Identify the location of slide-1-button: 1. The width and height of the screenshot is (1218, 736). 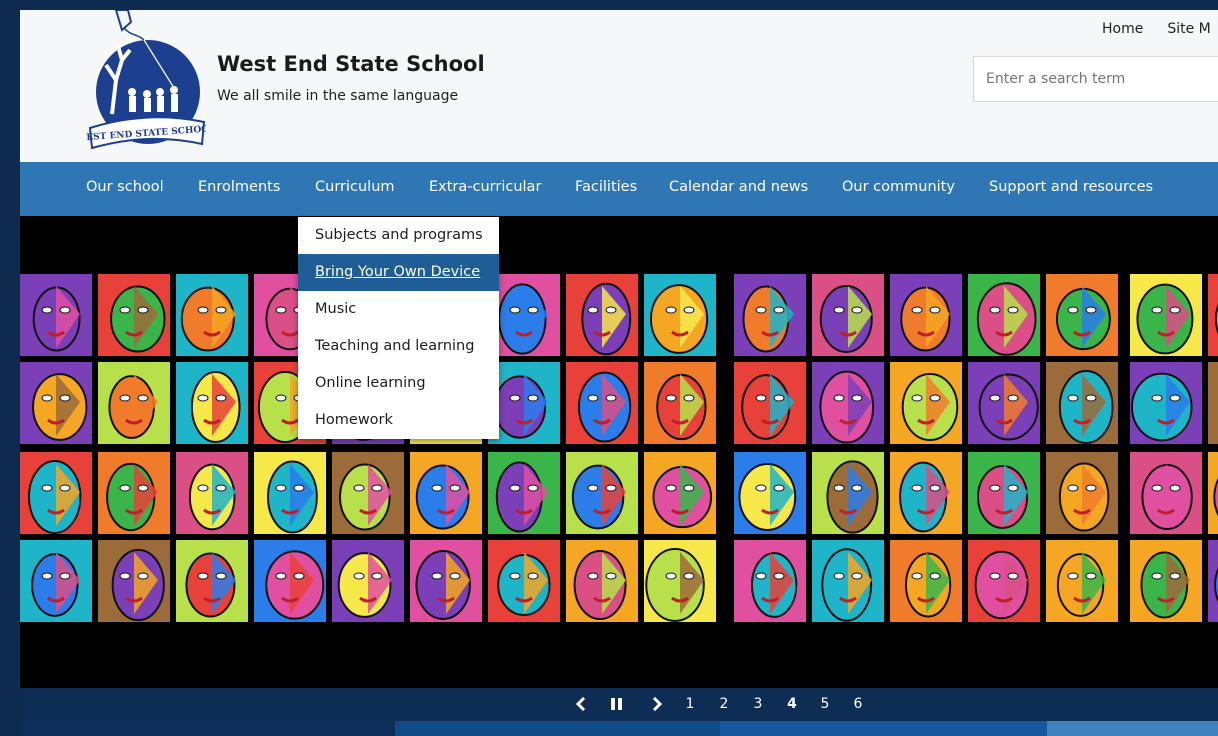
(690, 704).